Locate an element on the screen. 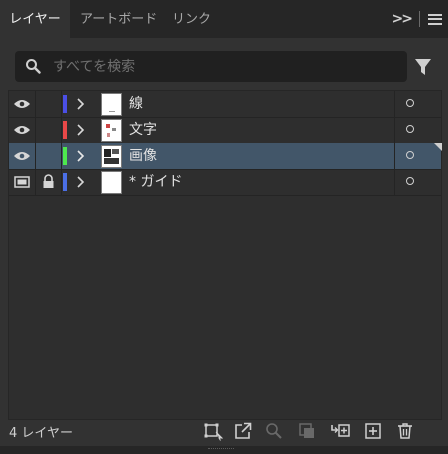 This screenshot has height=454, width=448. delete-layer-icon is located at coordinates (405, 431).